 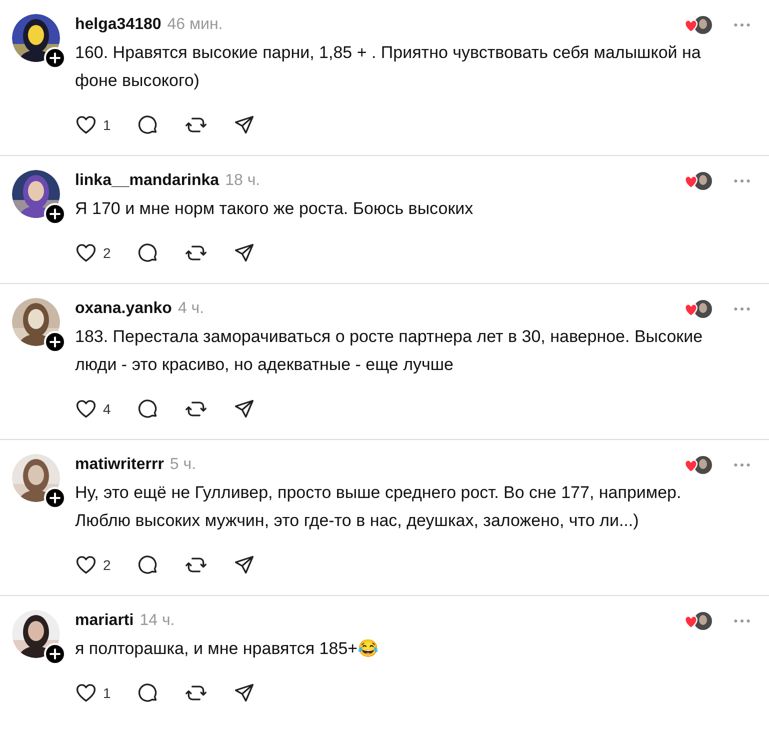 I want to click on timestamp: 4 ч., so click(x=191, y=309).